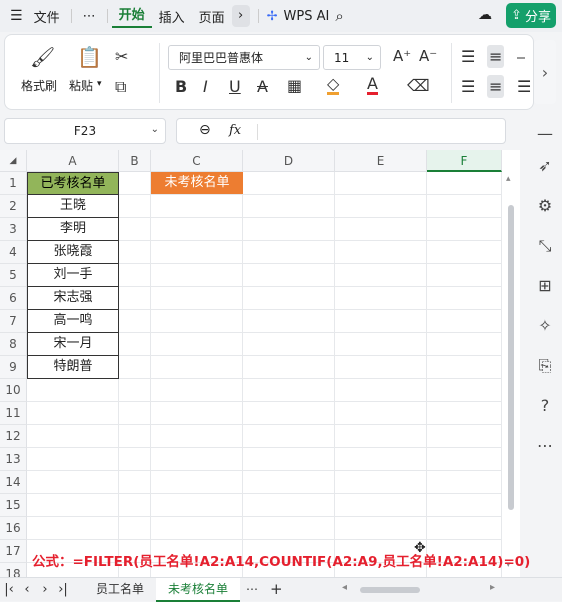 This screenshot has width=562, height=602. Describe the element at coordinates (13, 183) in the screenshot. I see `row-header-1: 1` at that location.